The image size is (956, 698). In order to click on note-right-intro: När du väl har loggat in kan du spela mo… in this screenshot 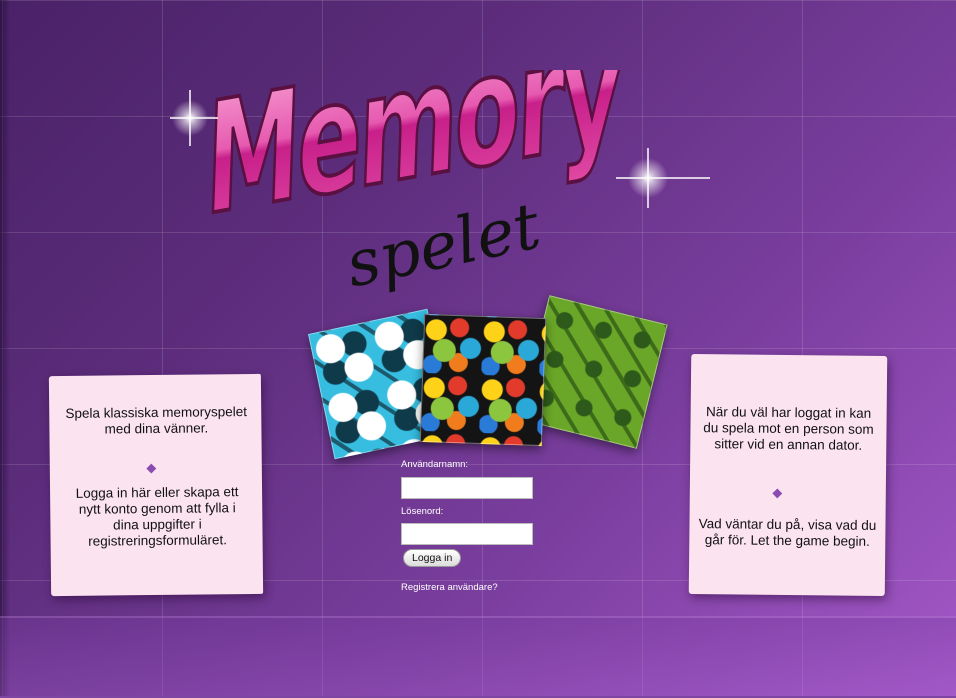, I will do `click(788, 428)`.